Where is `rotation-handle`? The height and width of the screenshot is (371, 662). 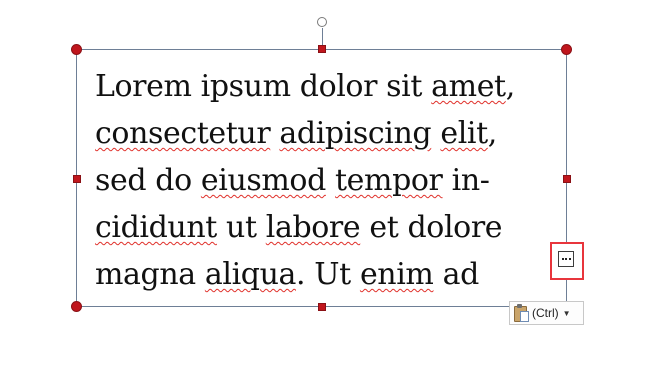
rotation-handle is located at coordinates (322, 22).